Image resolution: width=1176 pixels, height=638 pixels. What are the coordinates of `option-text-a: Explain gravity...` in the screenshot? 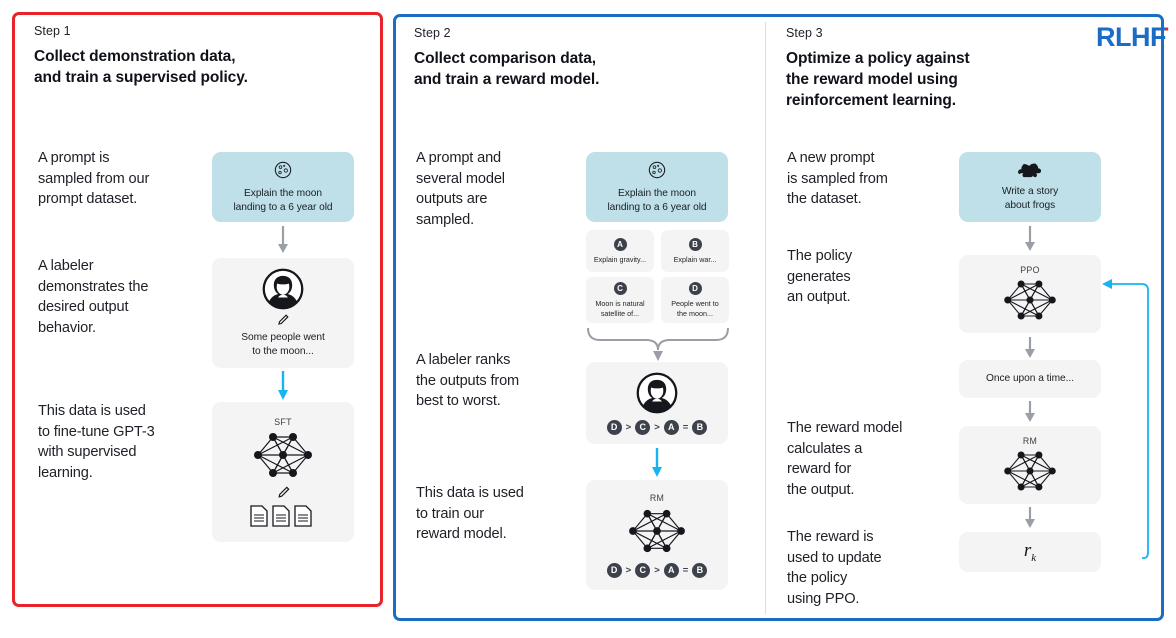 It's located at (620, 259).